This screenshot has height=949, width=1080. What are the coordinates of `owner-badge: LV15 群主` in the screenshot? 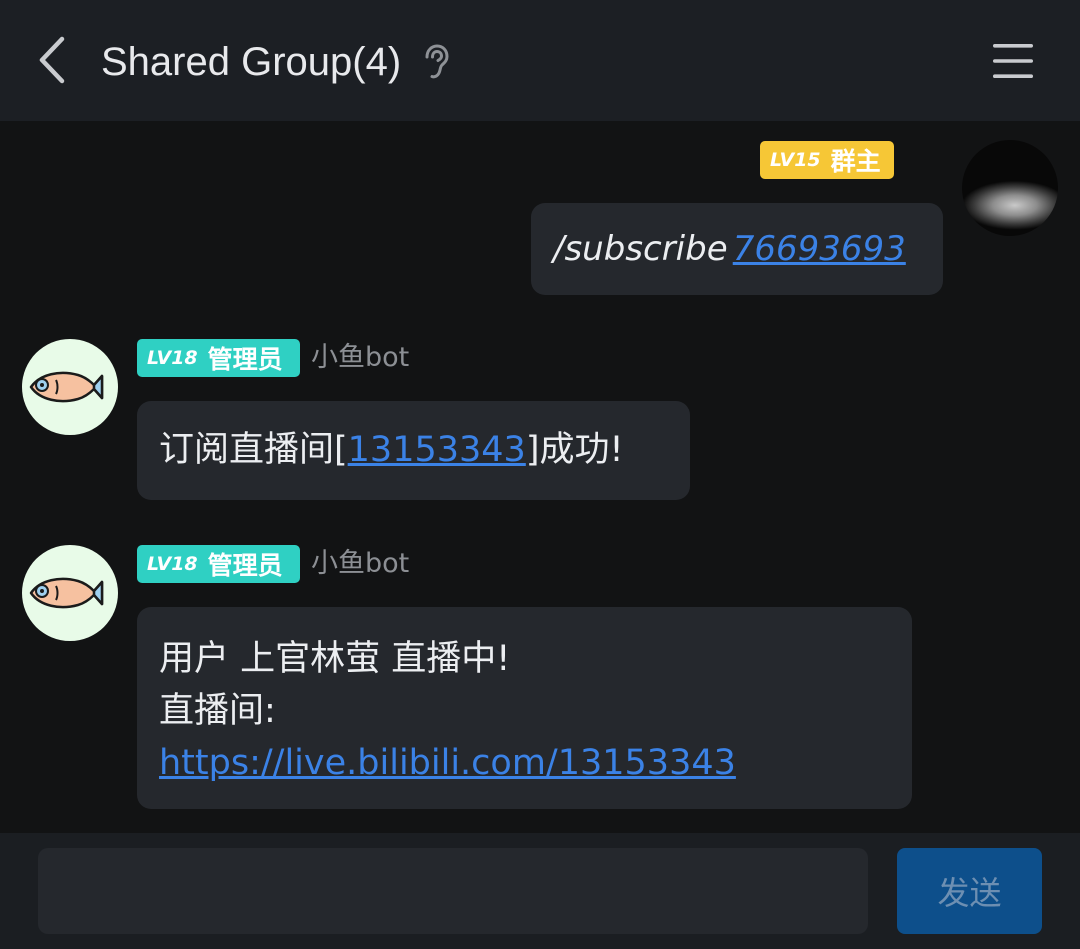 It's located at (827, 160).